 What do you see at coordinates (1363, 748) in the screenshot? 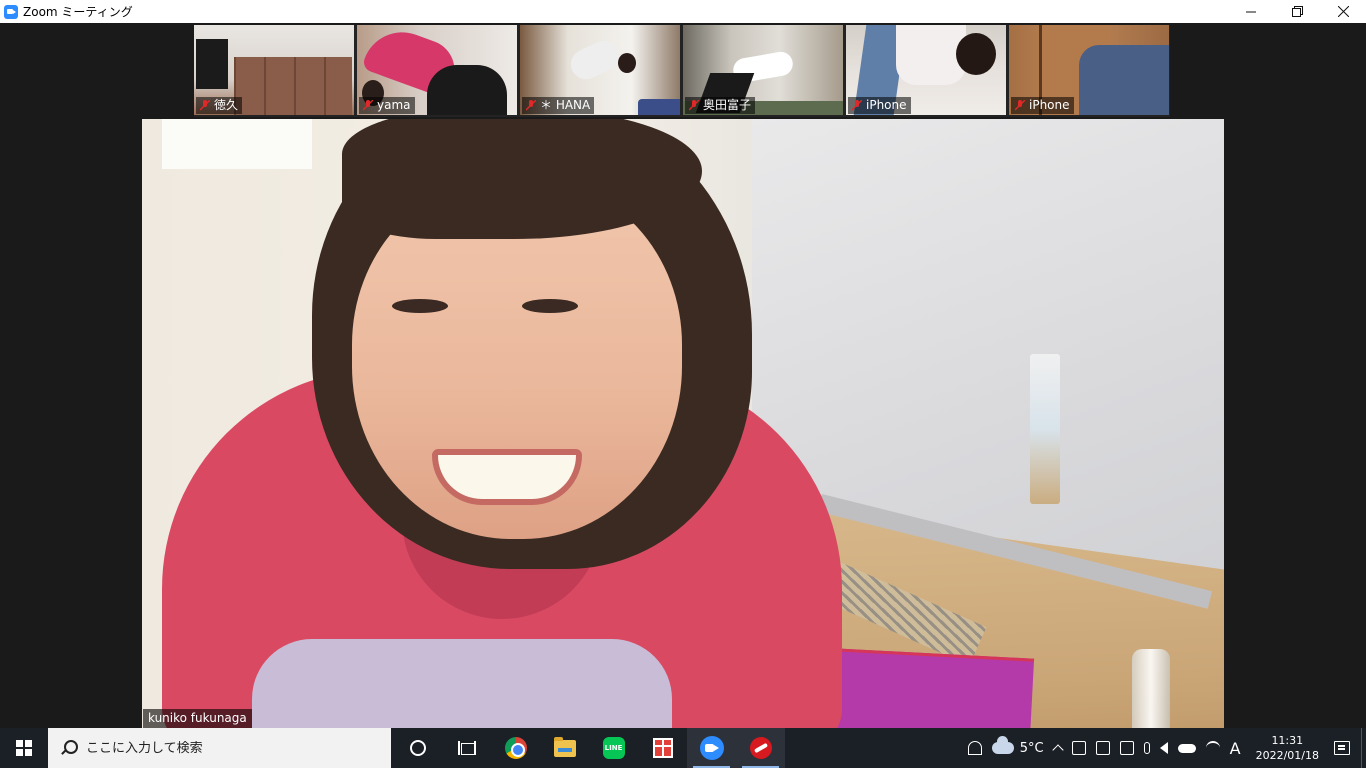
I see `show-desktop-button` at bounding box center [1363, 748].